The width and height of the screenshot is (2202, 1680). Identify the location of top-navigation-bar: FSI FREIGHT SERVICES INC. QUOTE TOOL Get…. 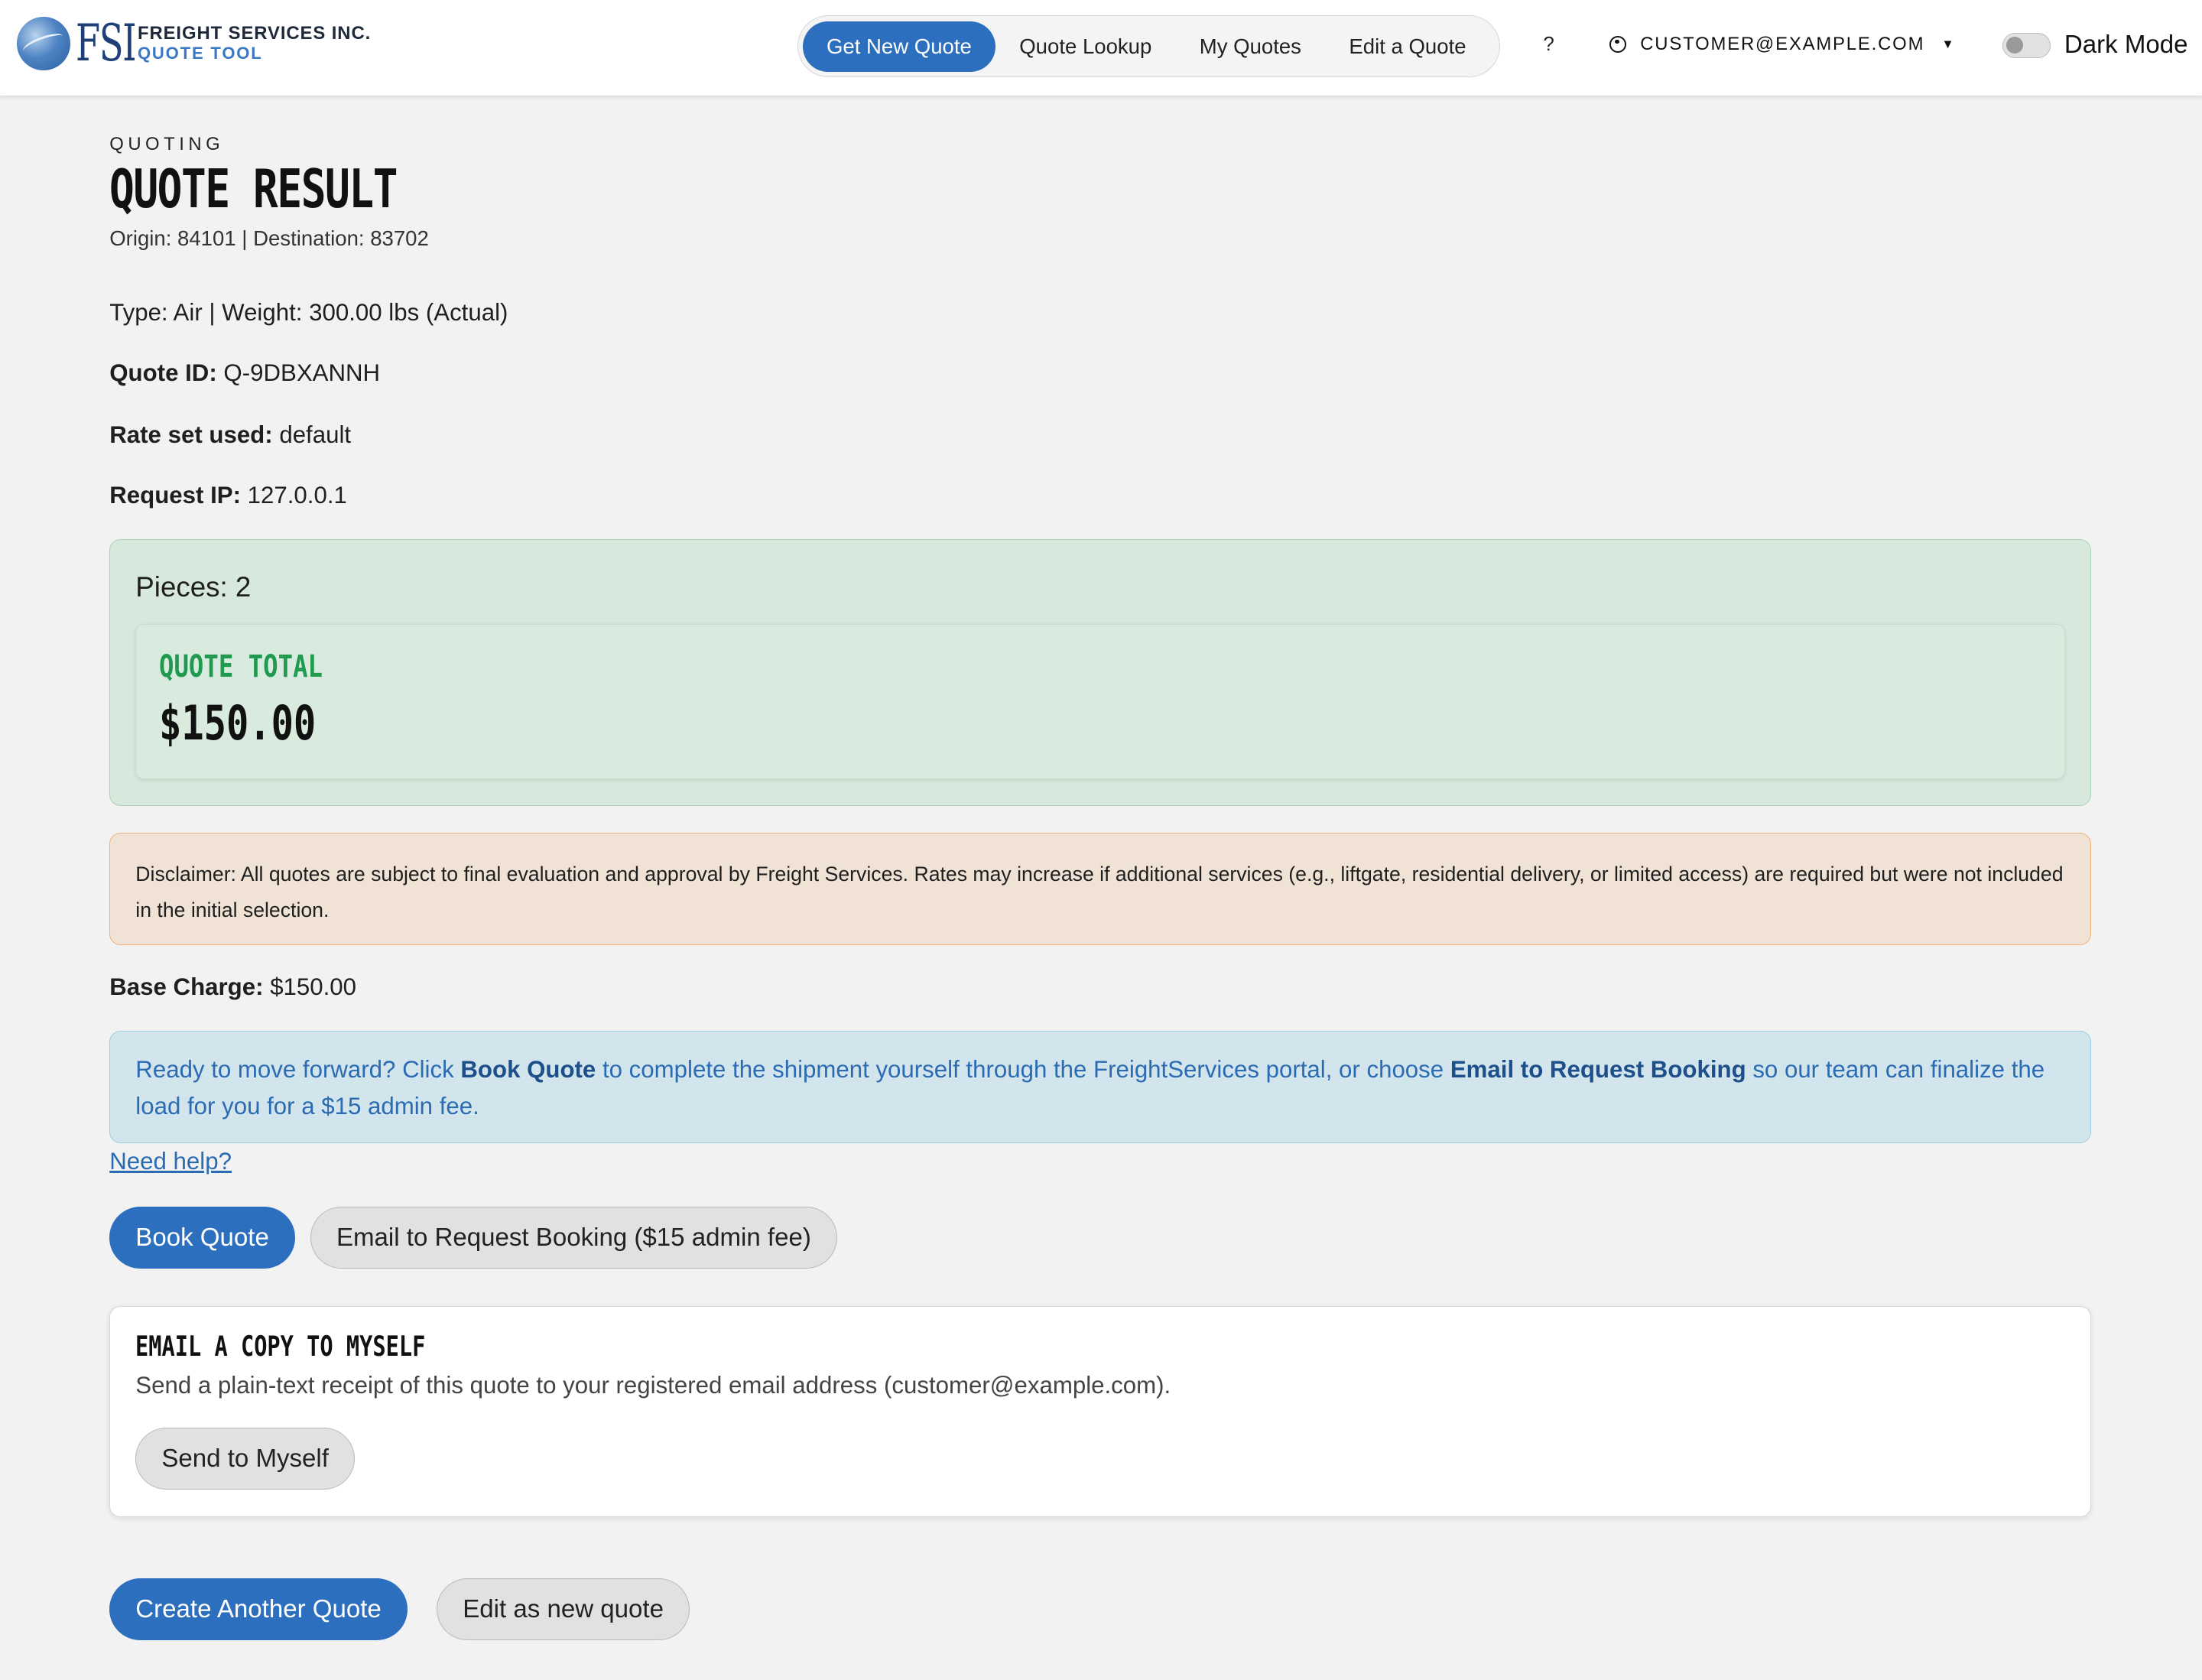
(1101, 48).